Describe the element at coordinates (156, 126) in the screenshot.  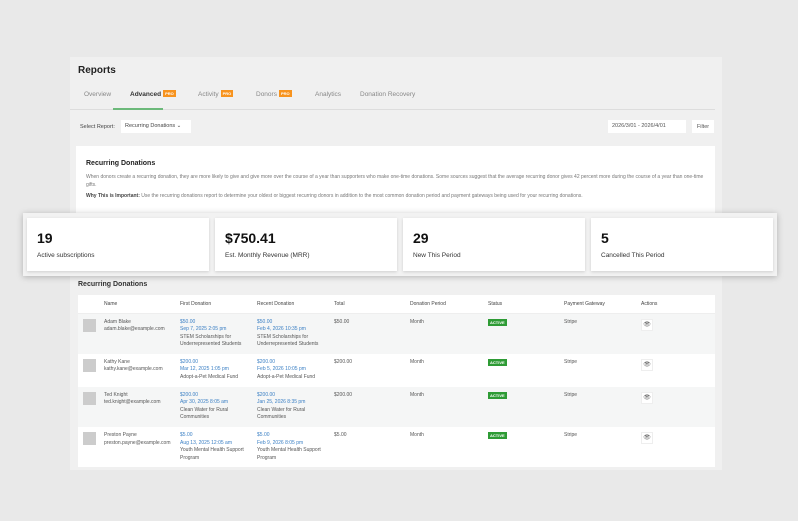
I see `report-select: Recurring Donations ⌄` at that location.